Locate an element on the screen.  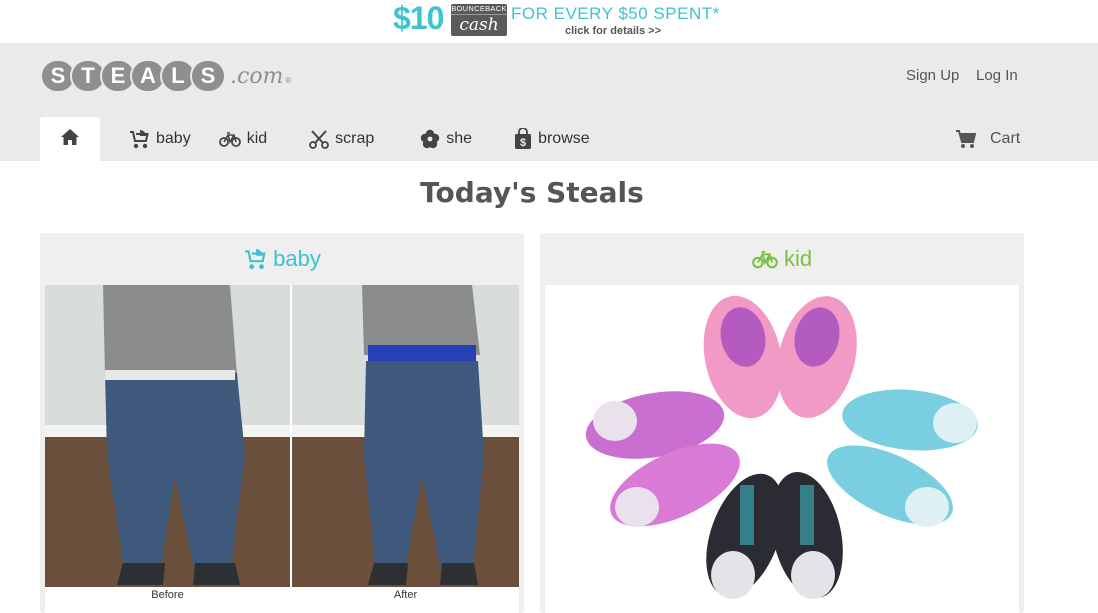
after-photo is located at coordinates (405, 436).